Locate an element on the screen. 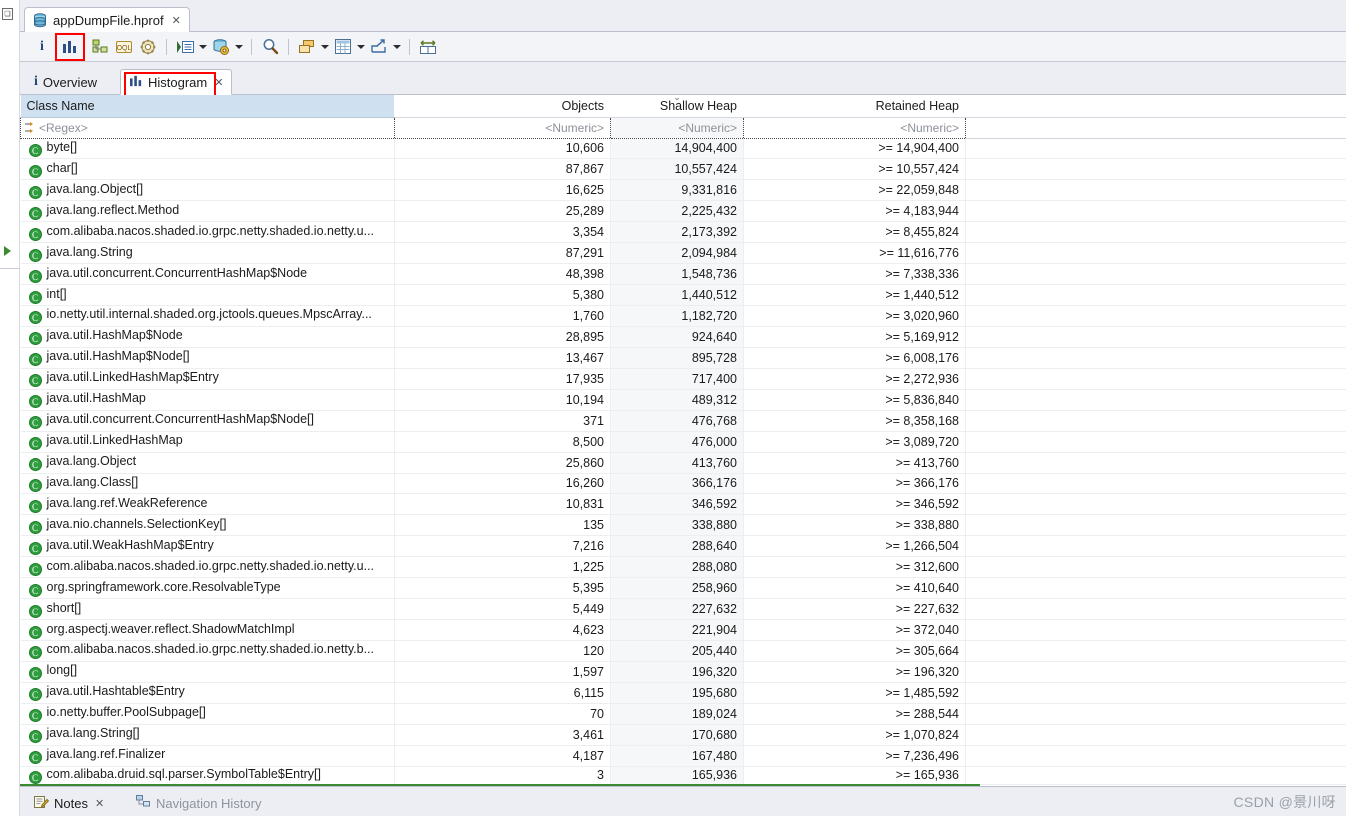 This screenshot has height=816, width=1346. compare-icon is located at coordinates (428, 47).